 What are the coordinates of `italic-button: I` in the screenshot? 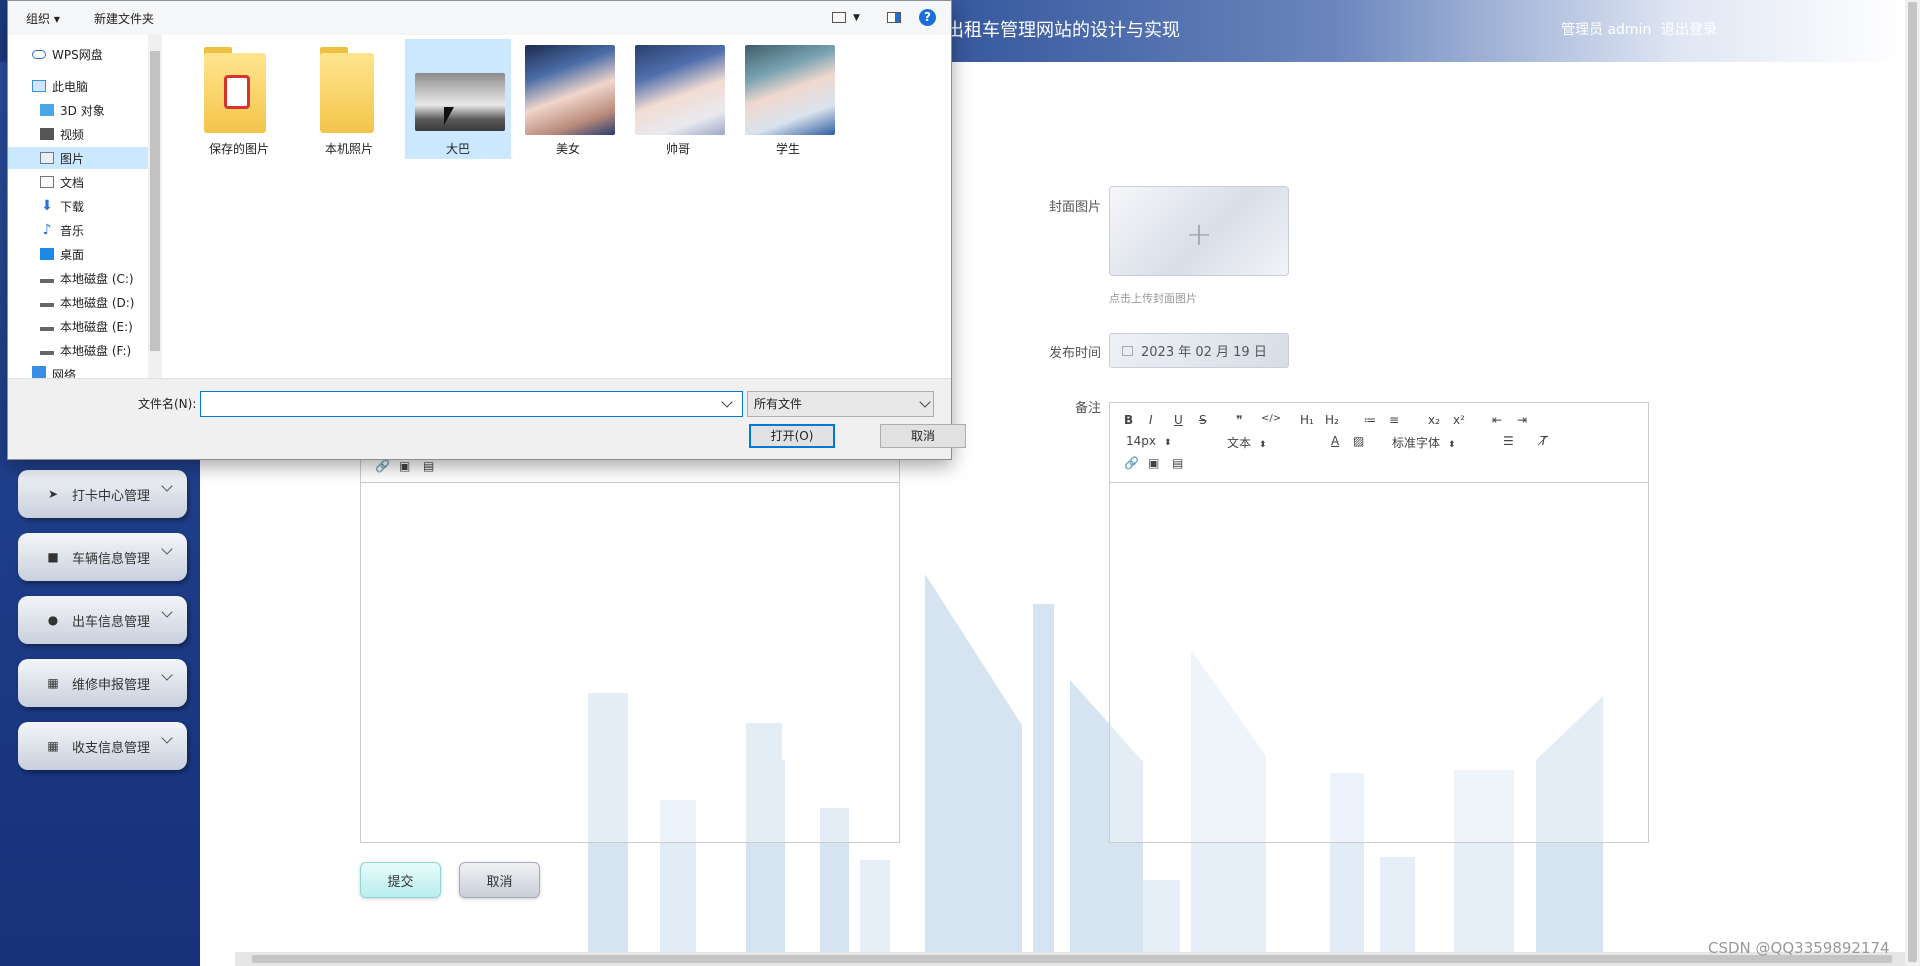 It's located at (1151, 420).